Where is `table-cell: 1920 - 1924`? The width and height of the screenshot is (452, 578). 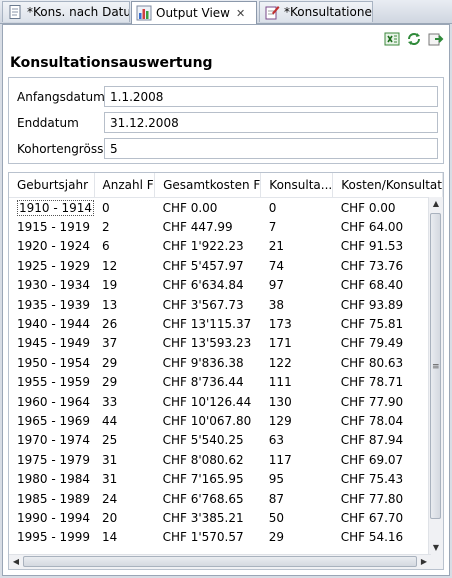
table-cell: 1920 - 1924 is located at coordinates (54, 246).